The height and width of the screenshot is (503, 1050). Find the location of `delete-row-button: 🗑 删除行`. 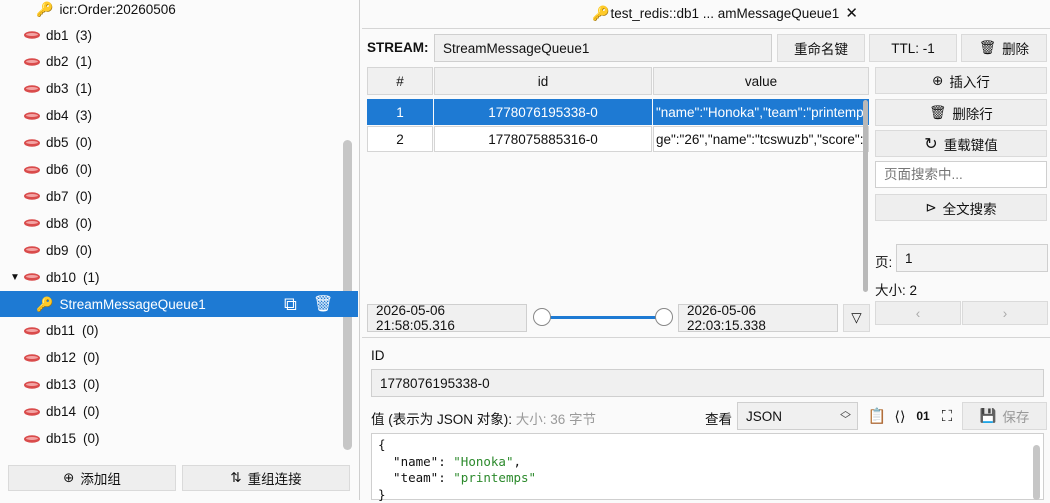

delete-row-button: 🗑 删除行 is located at coordinates (961, 112).